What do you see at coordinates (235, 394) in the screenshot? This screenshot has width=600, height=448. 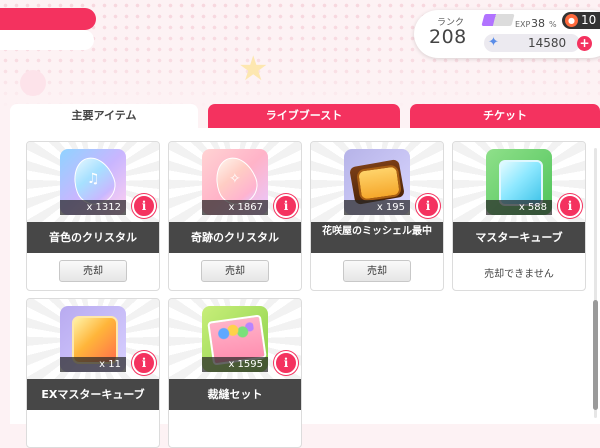 I see `item-name: 裁縫セット` at bounding box center [235, 394].